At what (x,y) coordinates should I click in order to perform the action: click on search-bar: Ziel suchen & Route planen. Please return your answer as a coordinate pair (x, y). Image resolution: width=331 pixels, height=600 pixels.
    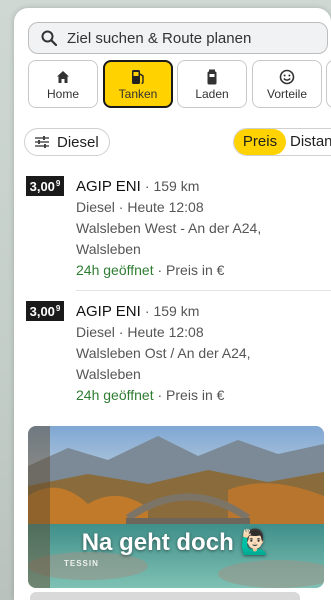
    Looking at the image, I should click on (178, 38).